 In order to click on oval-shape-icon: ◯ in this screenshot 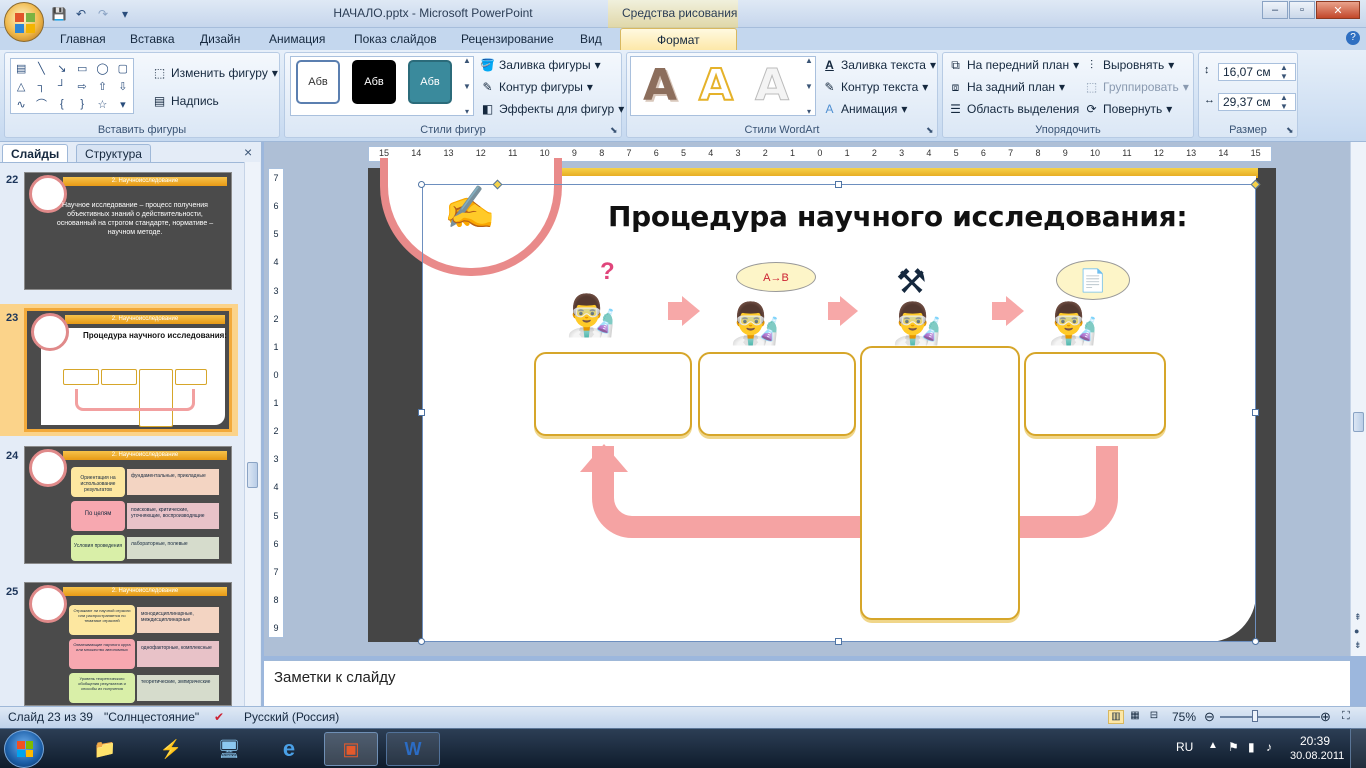, I will do `click(102, 68)`.